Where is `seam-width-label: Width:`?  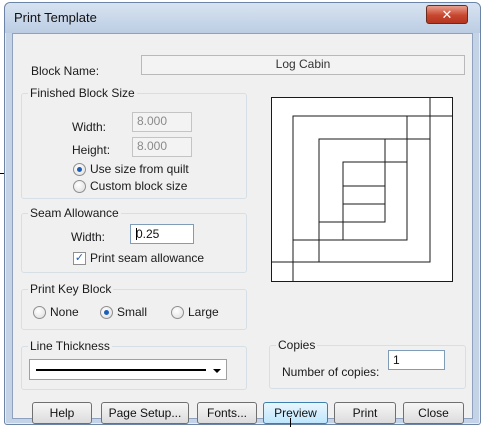
seam-width-label: Width: is located at coordinates (88, 237).